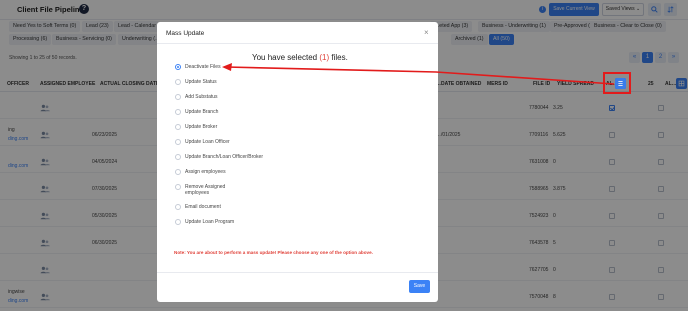  What do you see at coordinates (418, 74) in the screenshot?
I see `annotation-arrow` at bounding box center [418, 74].